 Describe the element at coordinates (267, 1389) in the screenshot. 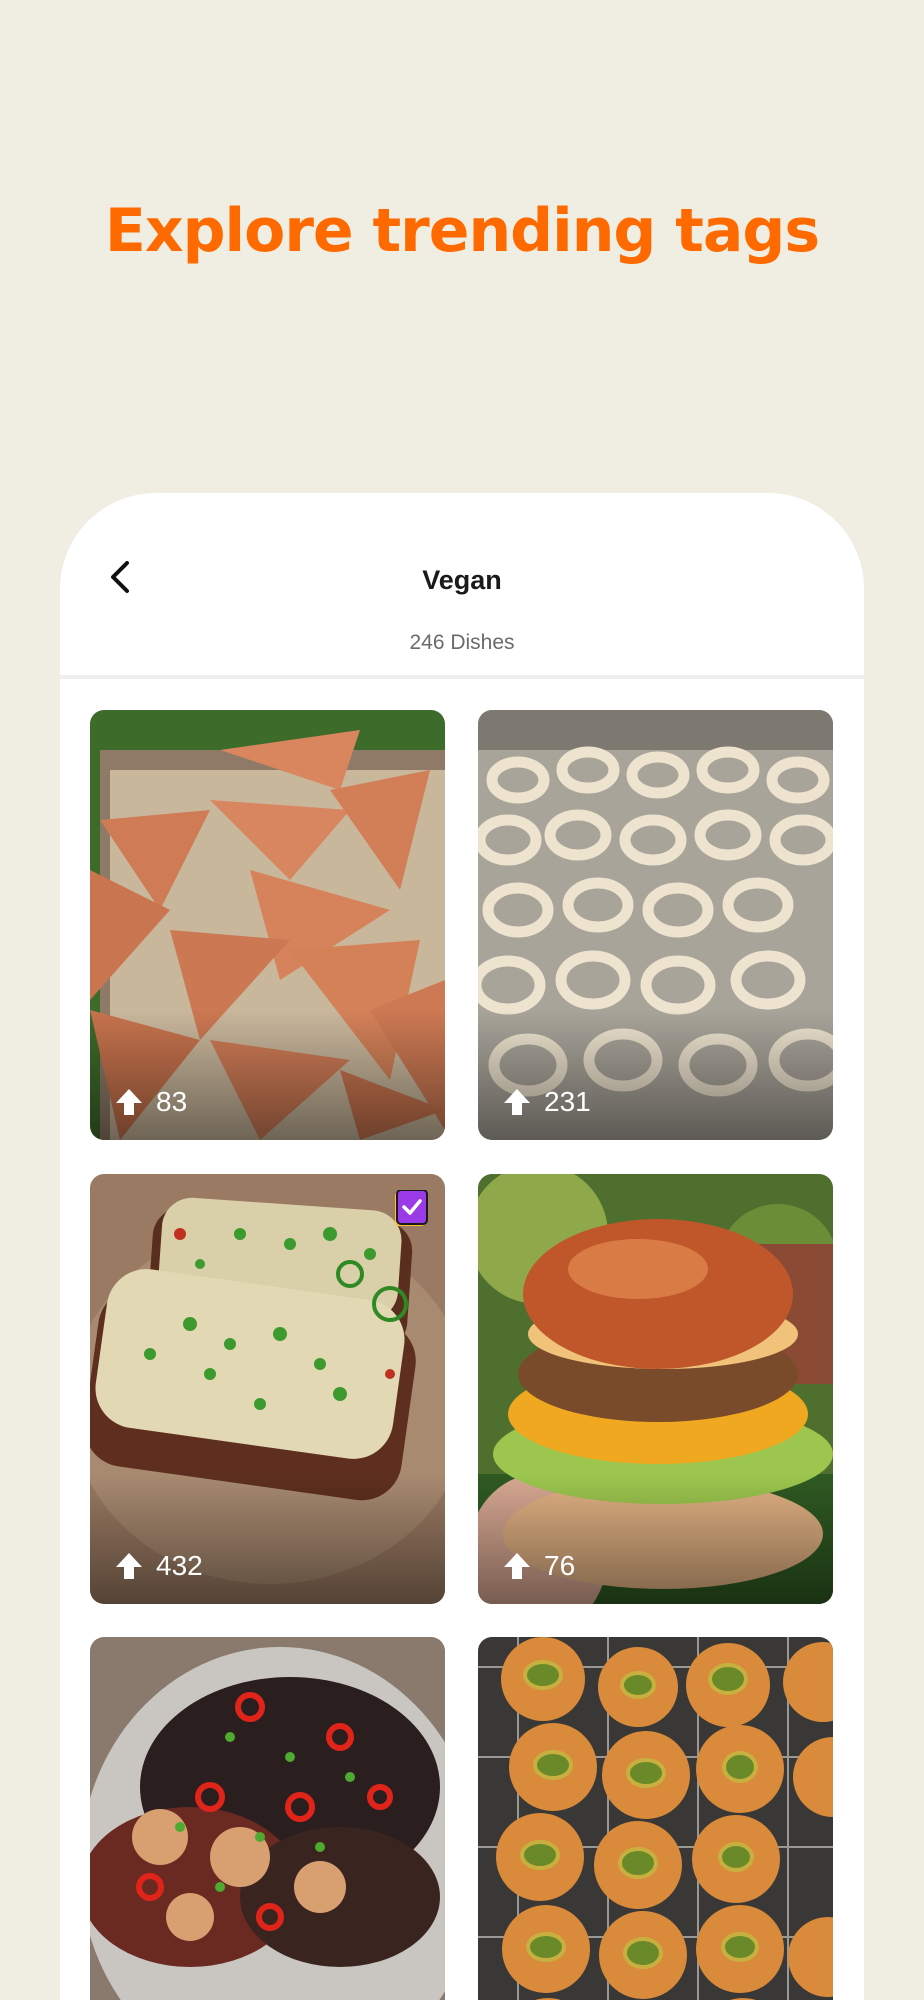

I see `dish-card: 432` at that location.